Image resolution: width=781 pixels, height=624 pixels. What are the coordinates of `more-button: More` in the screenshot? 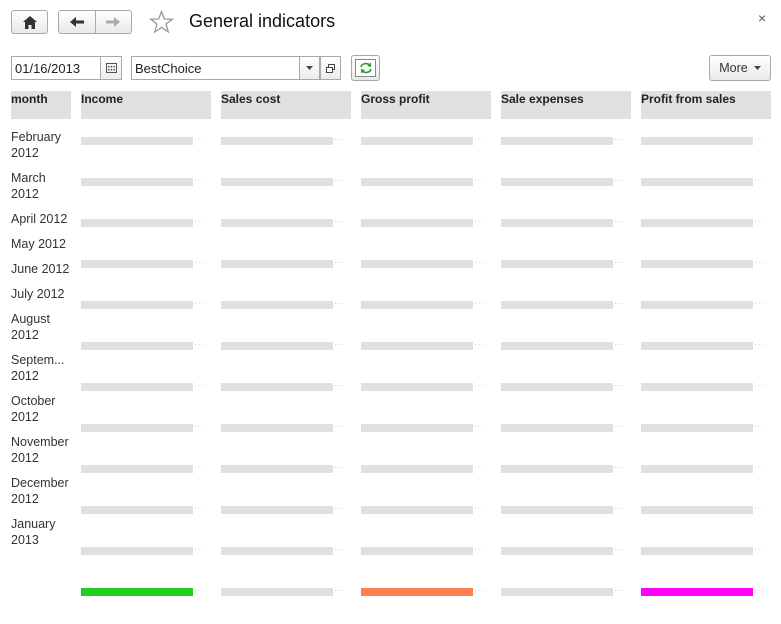 It's located at (740, 68).